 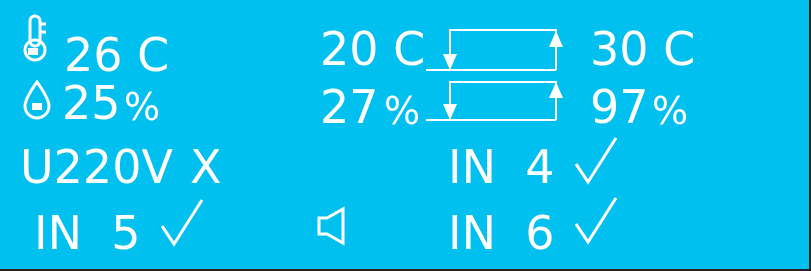 What do you see at coordinates (117, 55) in the screenshot?
I see `temperature-current: 26 C` at bounding box center [117, 55].